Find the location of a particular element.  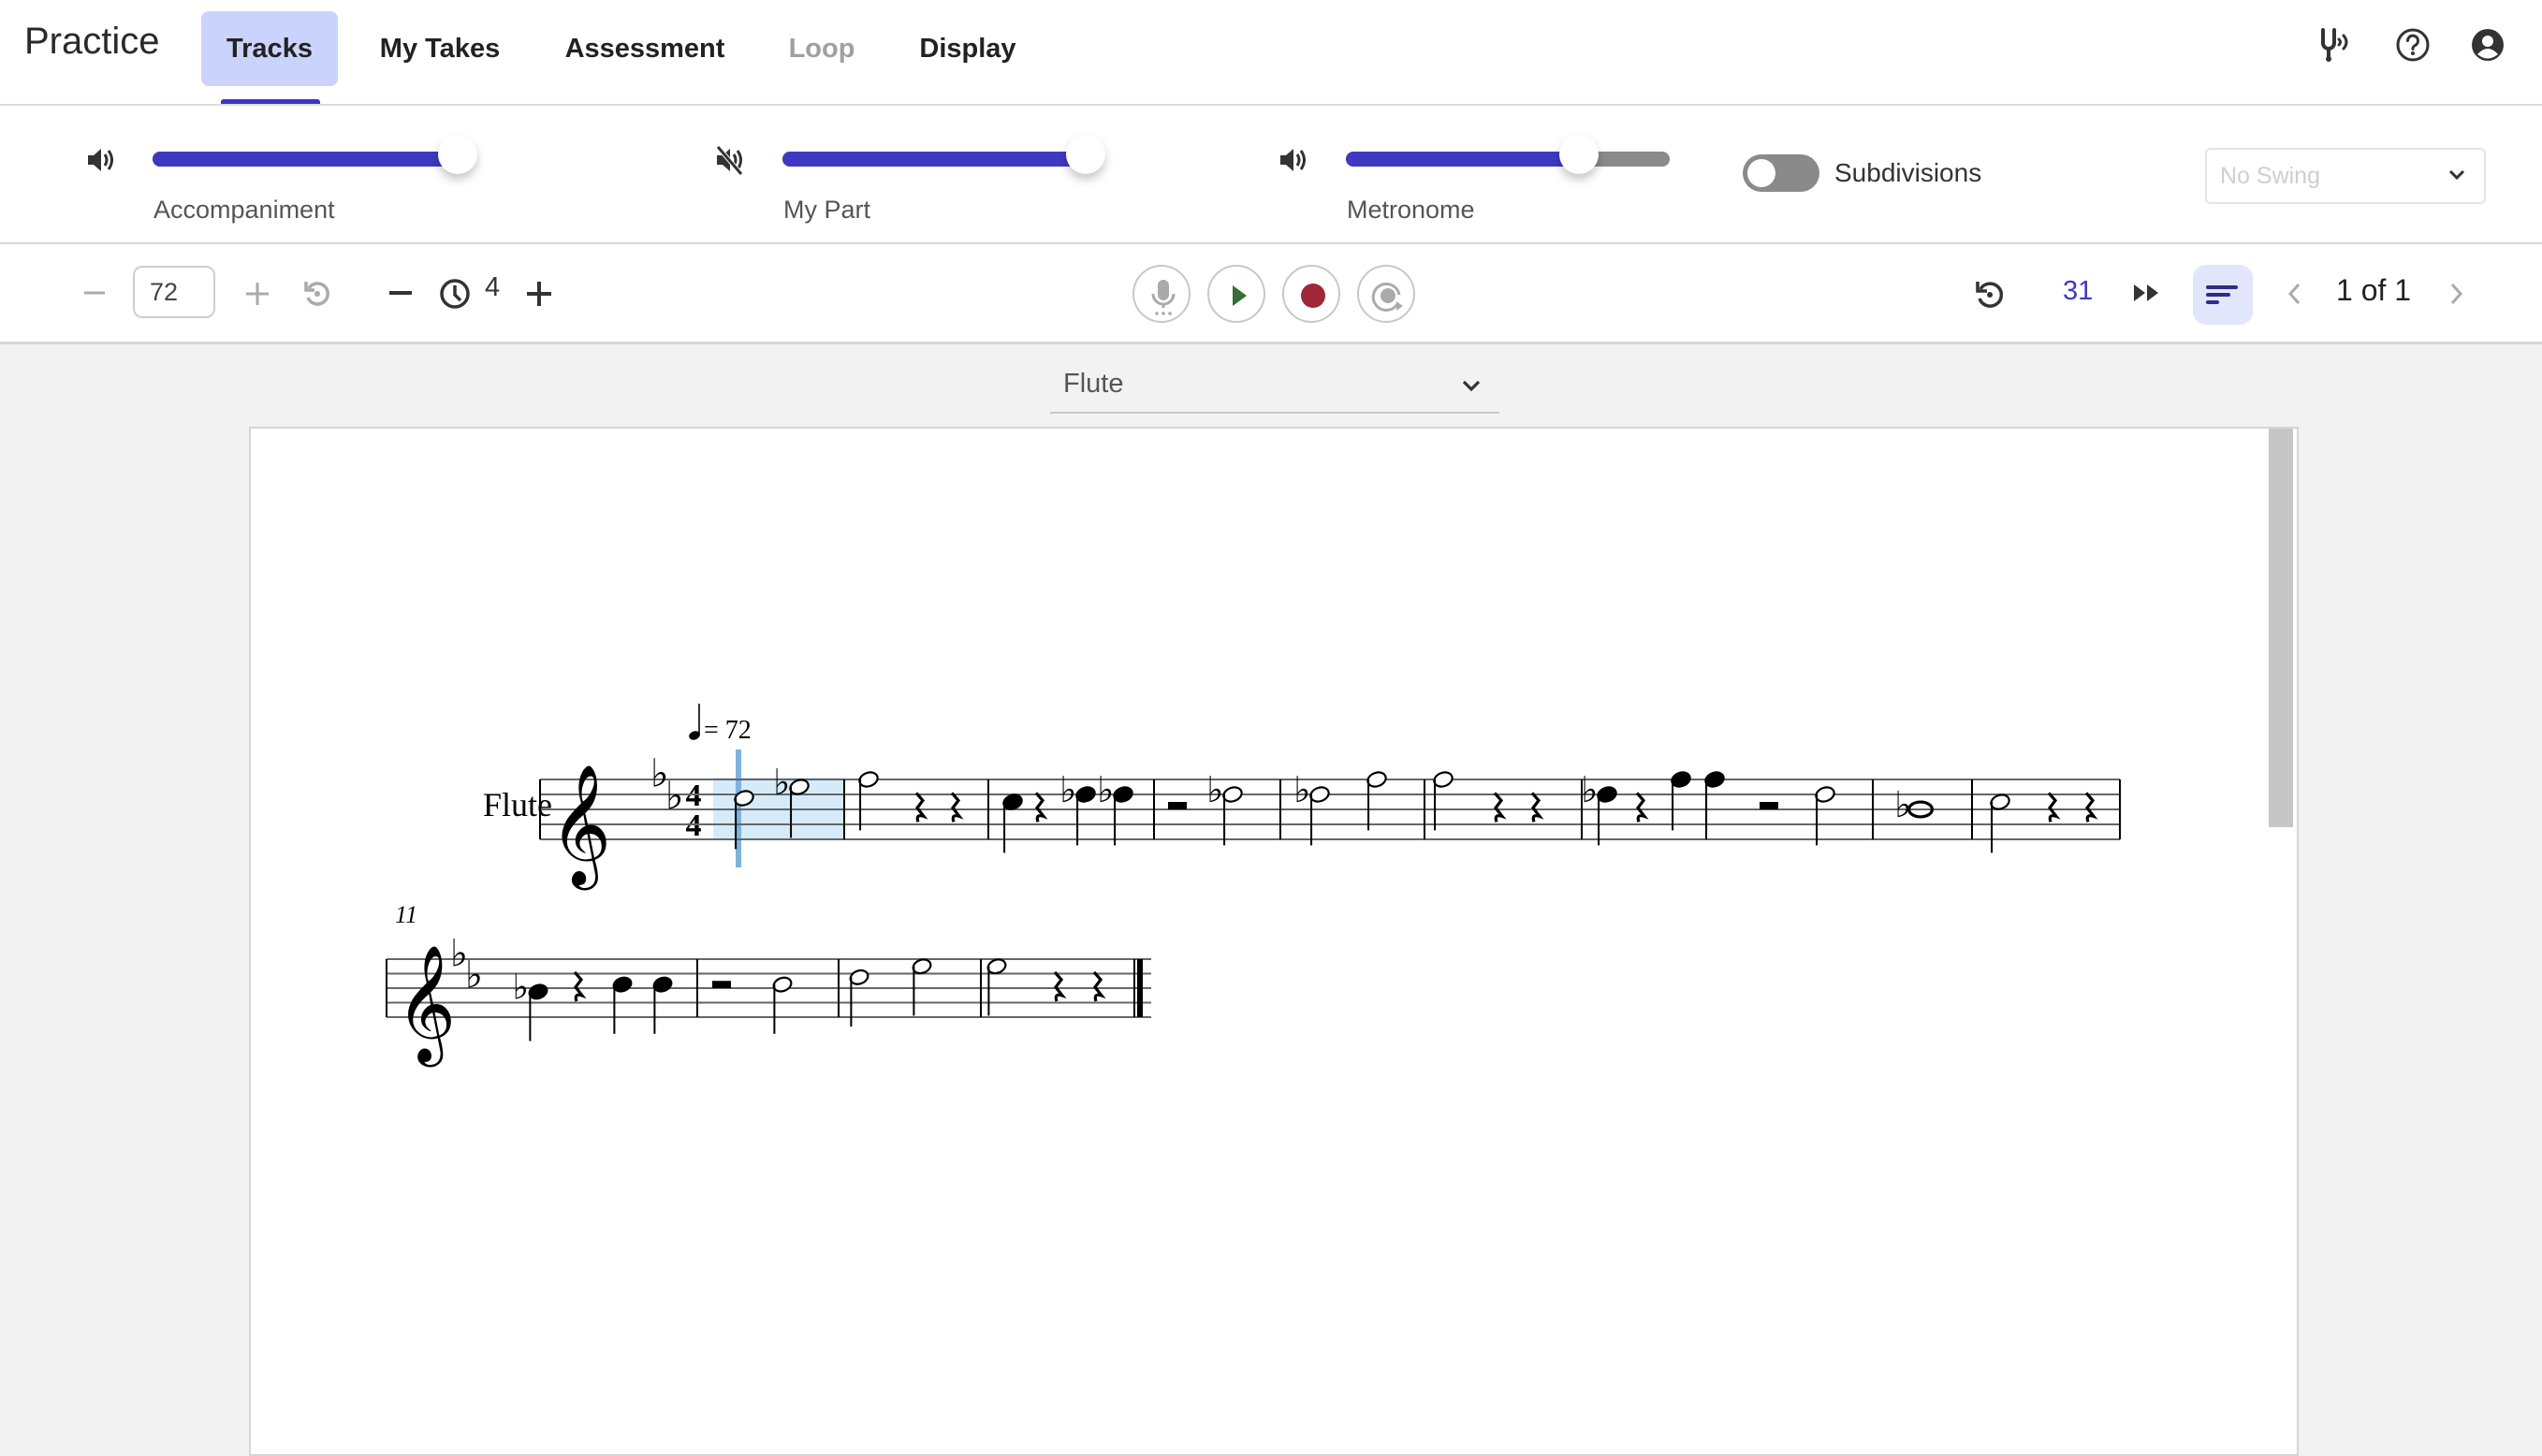

time-signature-bottom: 4 is located at coordinates (694, 825).